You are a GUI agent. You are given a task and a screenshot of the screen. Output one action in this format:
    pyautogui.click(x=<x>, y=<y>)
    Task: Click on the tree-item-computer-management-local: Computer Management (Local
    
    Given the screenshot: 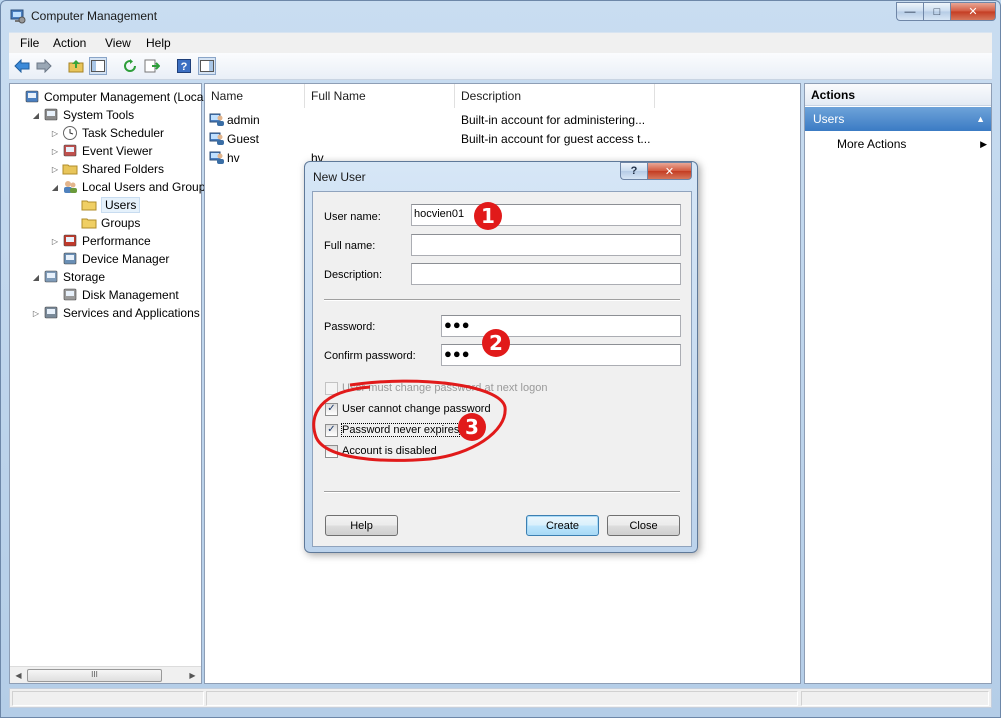 What is the action you would take?
    pyautogui.click(x=109, y=97)
    